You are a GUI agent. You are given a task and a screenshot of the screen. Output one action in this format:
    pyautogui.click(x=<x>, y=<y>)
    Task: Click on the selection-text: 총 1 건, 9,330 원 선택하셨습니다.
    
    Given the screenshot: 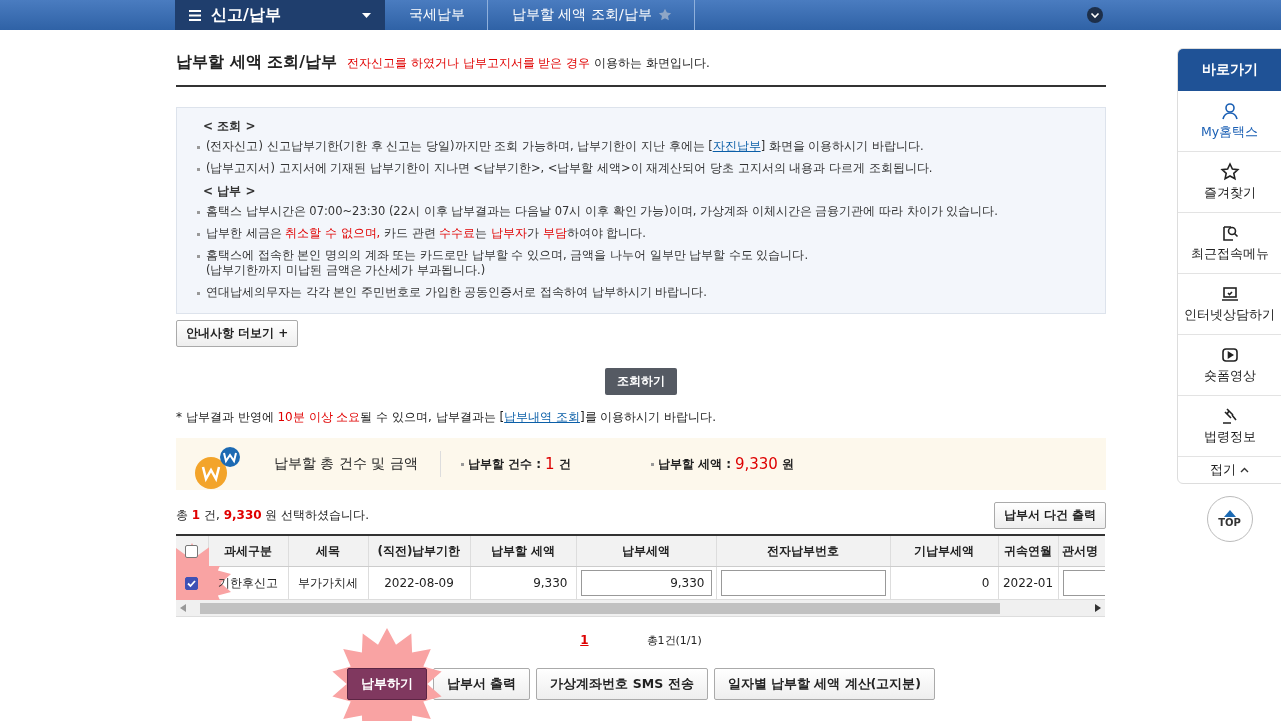 What is the action you would take?
    pyautogui.click(x=273, y=515)
    